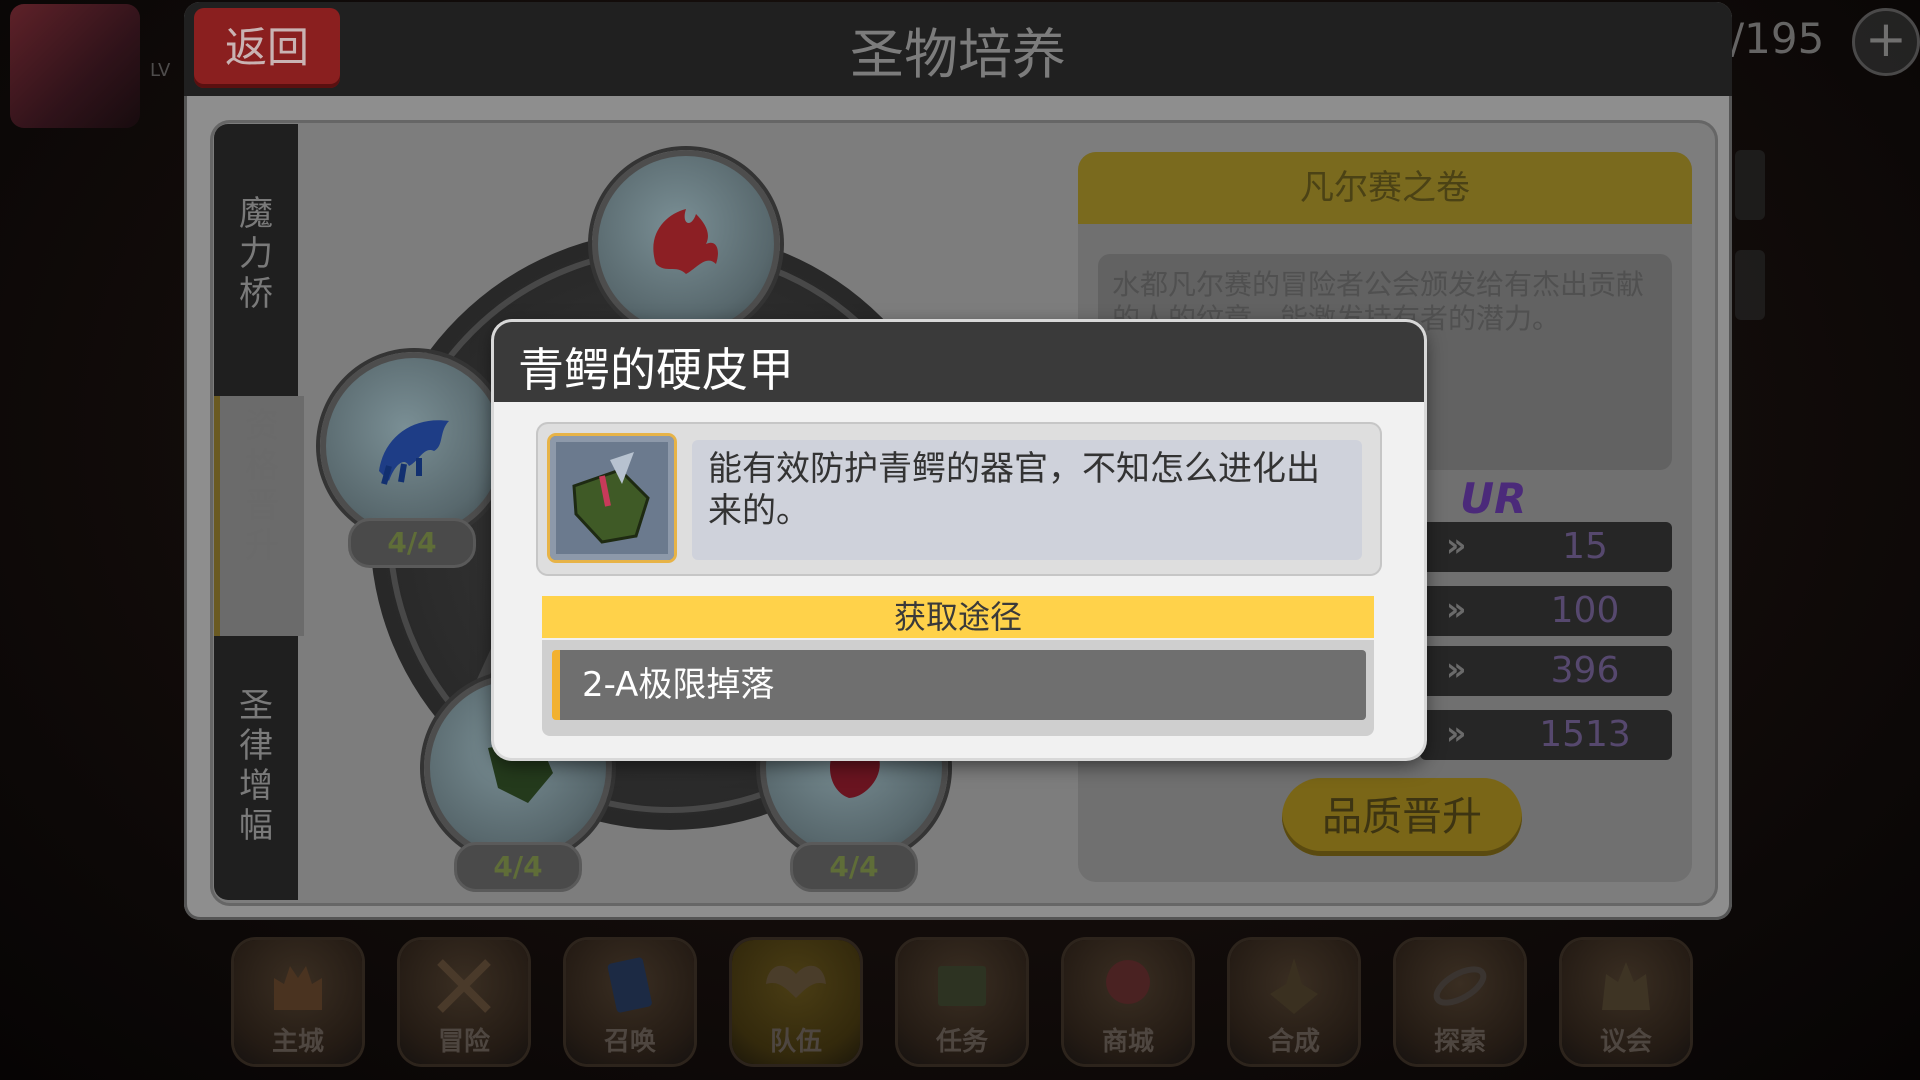  What do you see at coordinates (1460, 986) in the screenshot?
I see `explore-icon` at bounding box center [1460, 986].